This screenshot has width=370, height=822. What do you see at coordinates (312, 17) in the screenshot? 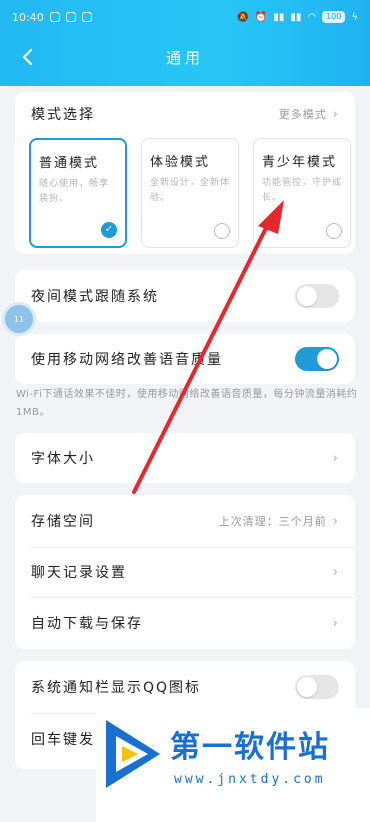
I see `wifi-icon: ◠` at bounding box center [312, 17].